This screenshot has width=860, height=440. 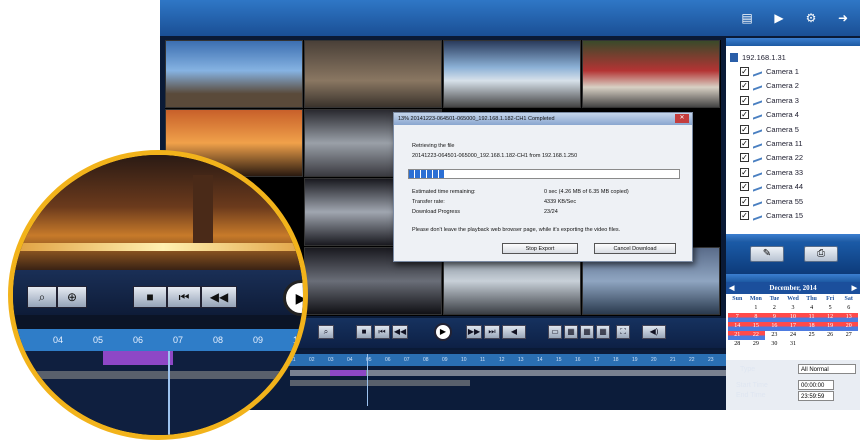 I want to click on timeline-tick: 06, so click(x=388, y=360).